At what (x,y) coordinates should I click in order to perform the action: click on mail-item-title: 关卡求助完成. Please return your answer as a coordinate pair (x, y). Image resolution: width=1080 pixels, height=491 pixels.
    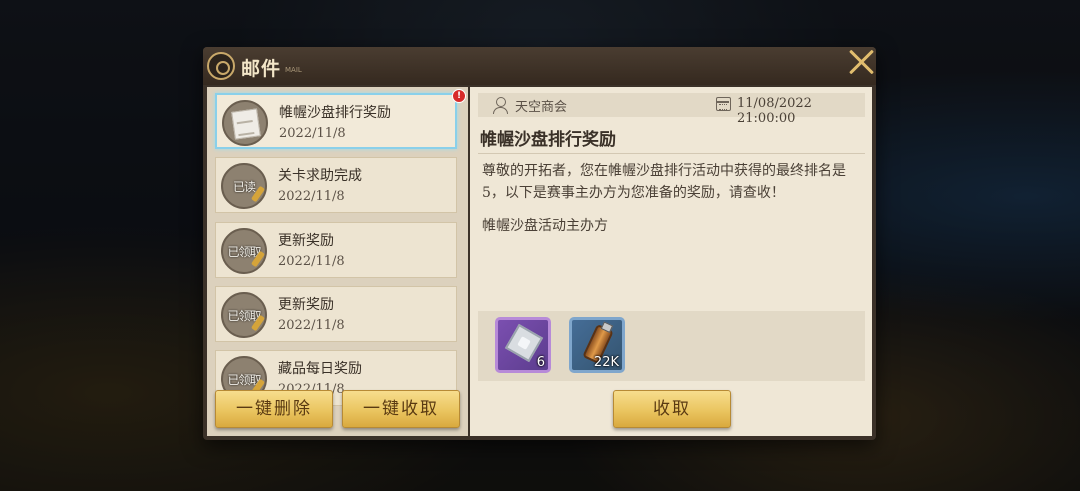
    Looking at the image, I should click on (320, 176).